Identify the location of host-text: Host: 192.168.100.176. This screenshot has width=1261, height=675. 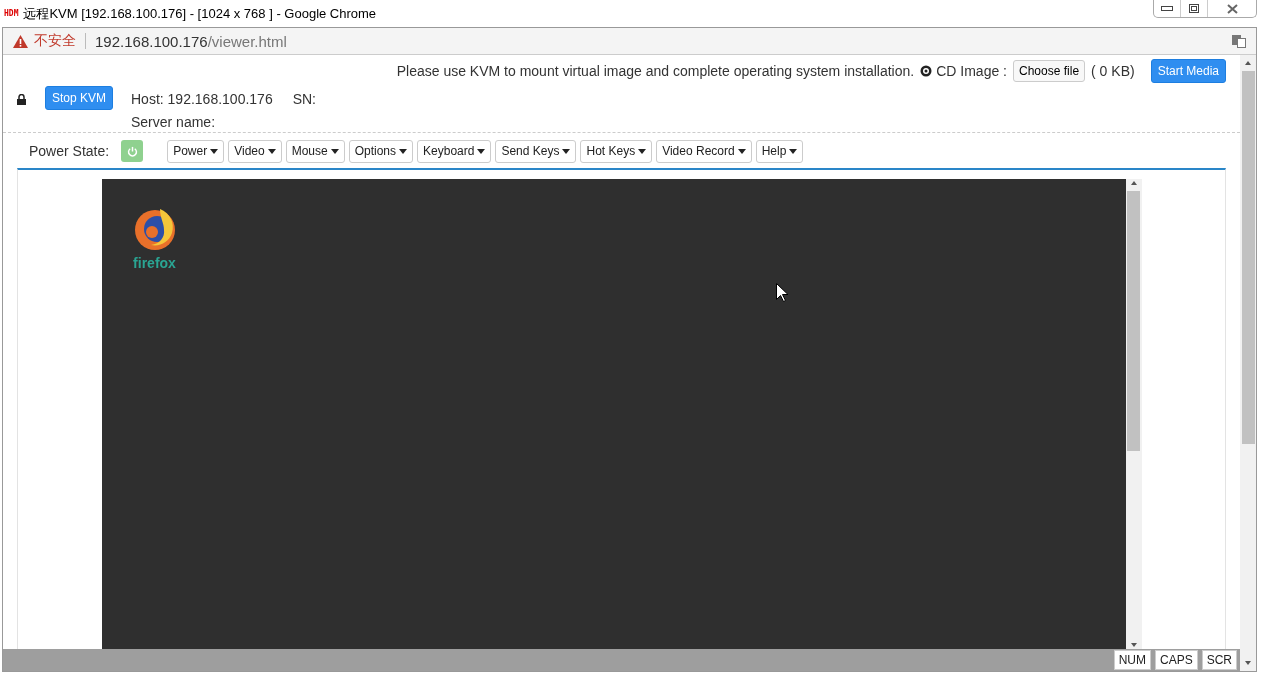
(202, 99).